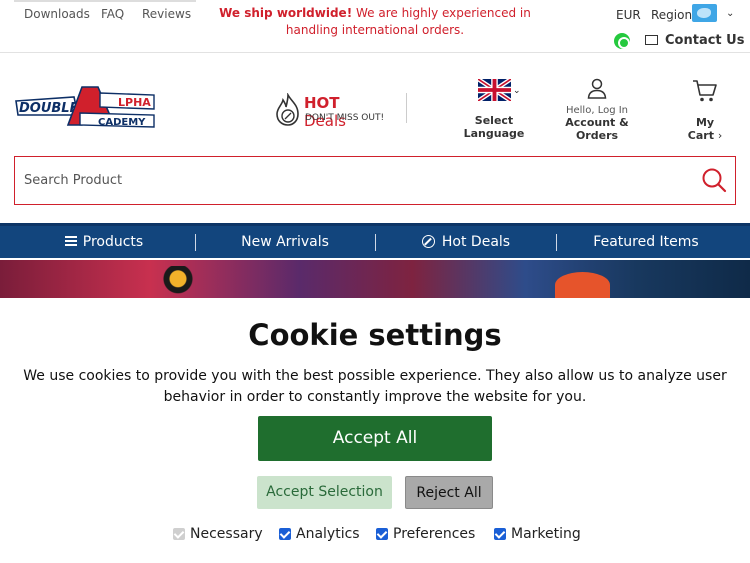 The image size is (750, 563). I want to click on double-alpha-academy-logo: DOUBLE LPHA CADEMY, so click(85, 109).